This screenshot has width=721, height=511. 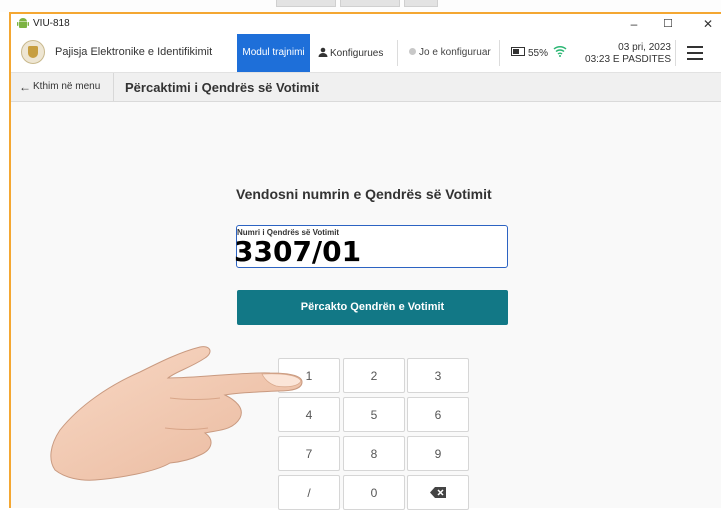 What do you see at coordinates (67, 86) in the screenshot?
I see `back-label: Kthim në menu` at bounding box center [67, 86].